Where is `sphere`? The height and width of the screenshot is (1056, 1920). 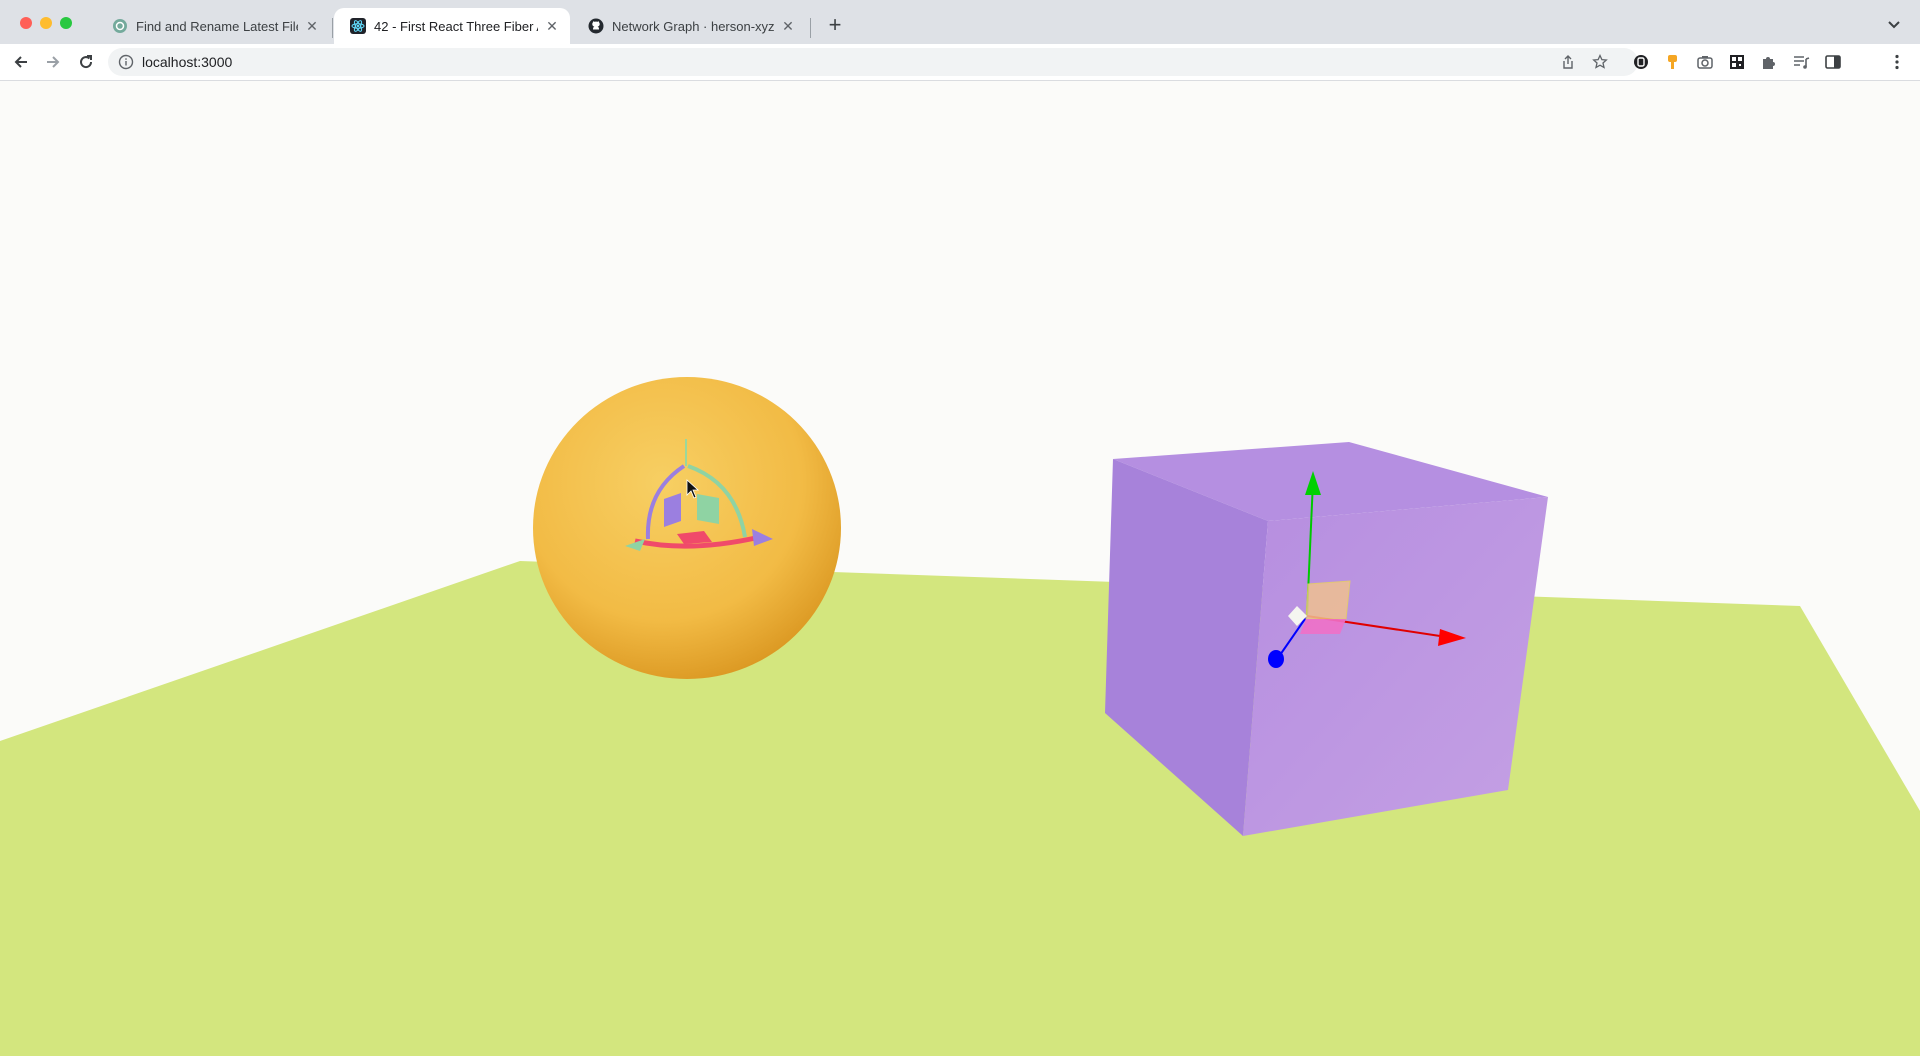 sphere is located at coordinates (687, 528).